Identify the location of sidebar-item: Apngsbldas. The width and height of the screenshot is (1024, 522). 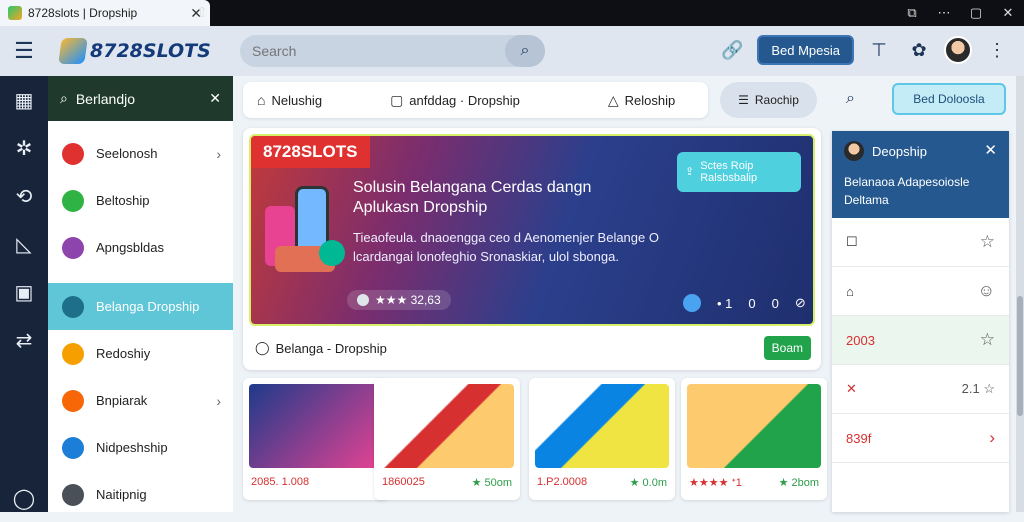
(140, 247).